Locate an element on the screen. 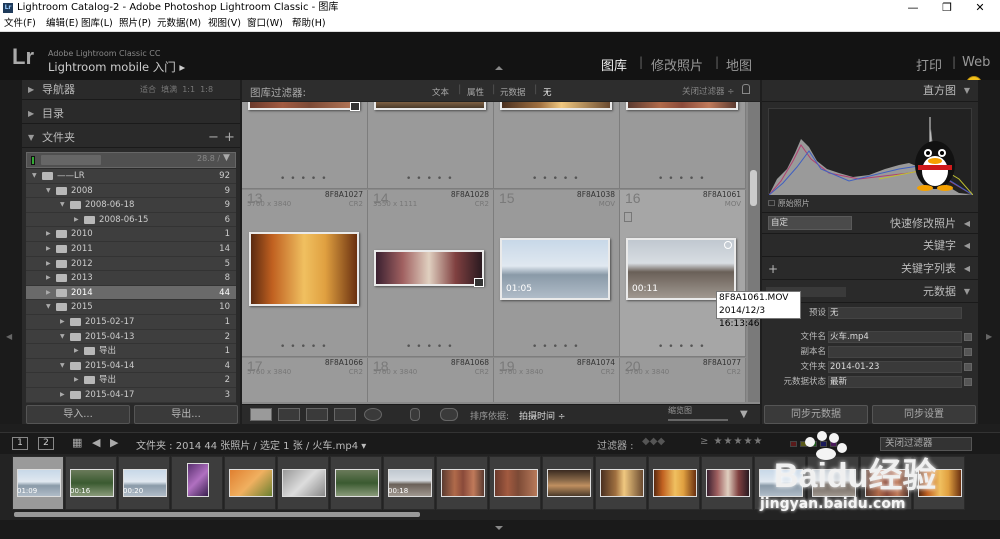 This screenshot has width=1000, height=539. compare-view-button is located at coordinates (317, 414).